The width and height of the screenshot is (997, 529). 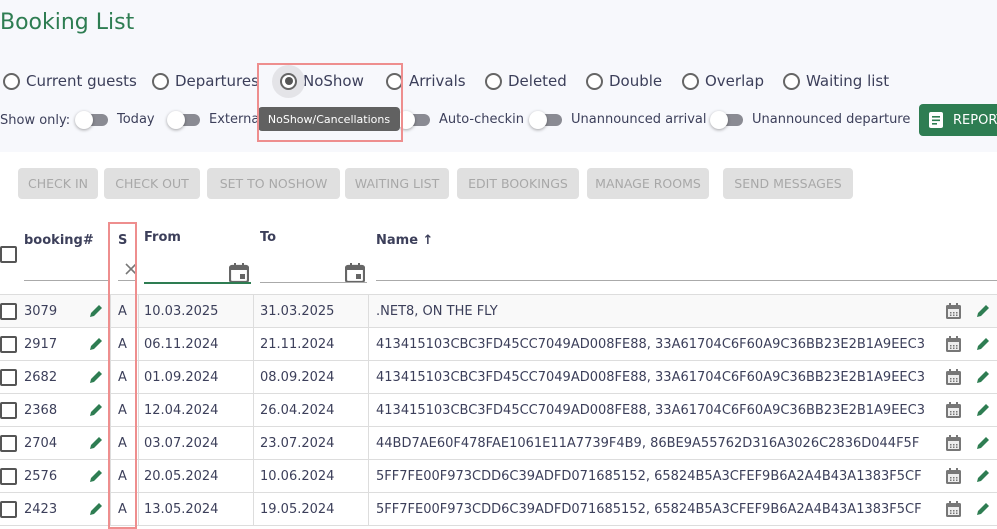 I want to click on waiting-list-button: WAITING LIST, so click(x=397, y=183).